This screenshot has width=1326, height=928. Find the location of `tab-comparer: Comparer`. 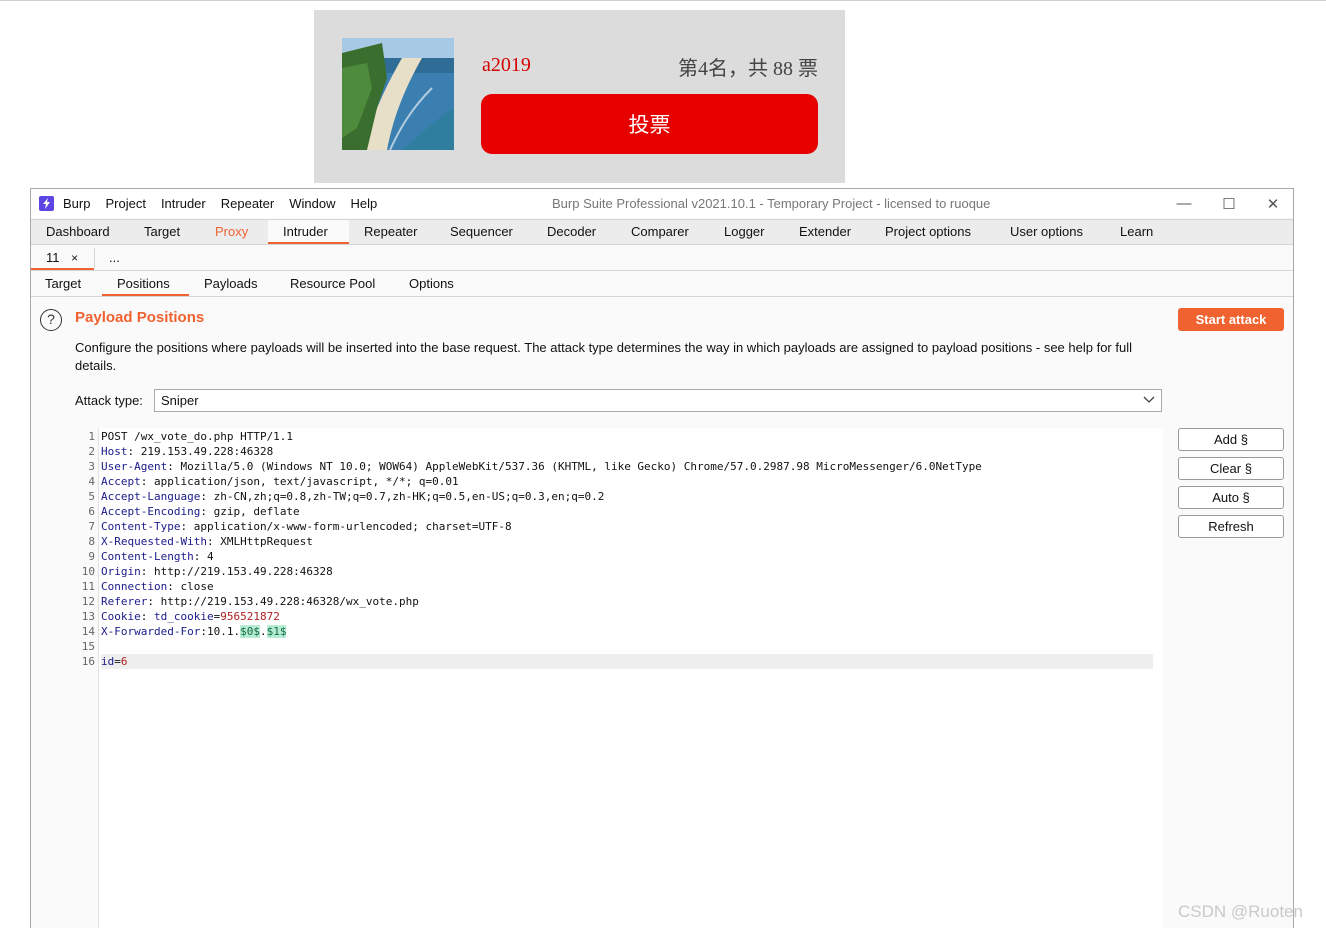

tab-comparer: Comparer is located at coordinates (660, 232).